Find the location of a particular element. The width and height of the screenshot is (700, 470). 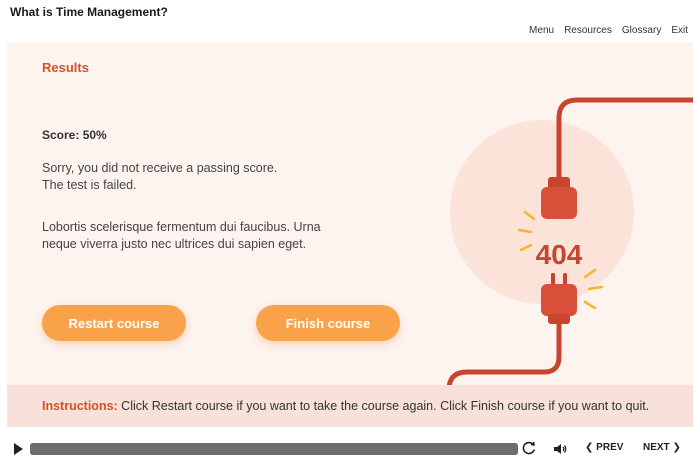

prev-label: PREV is located at coordinates (610, 447).